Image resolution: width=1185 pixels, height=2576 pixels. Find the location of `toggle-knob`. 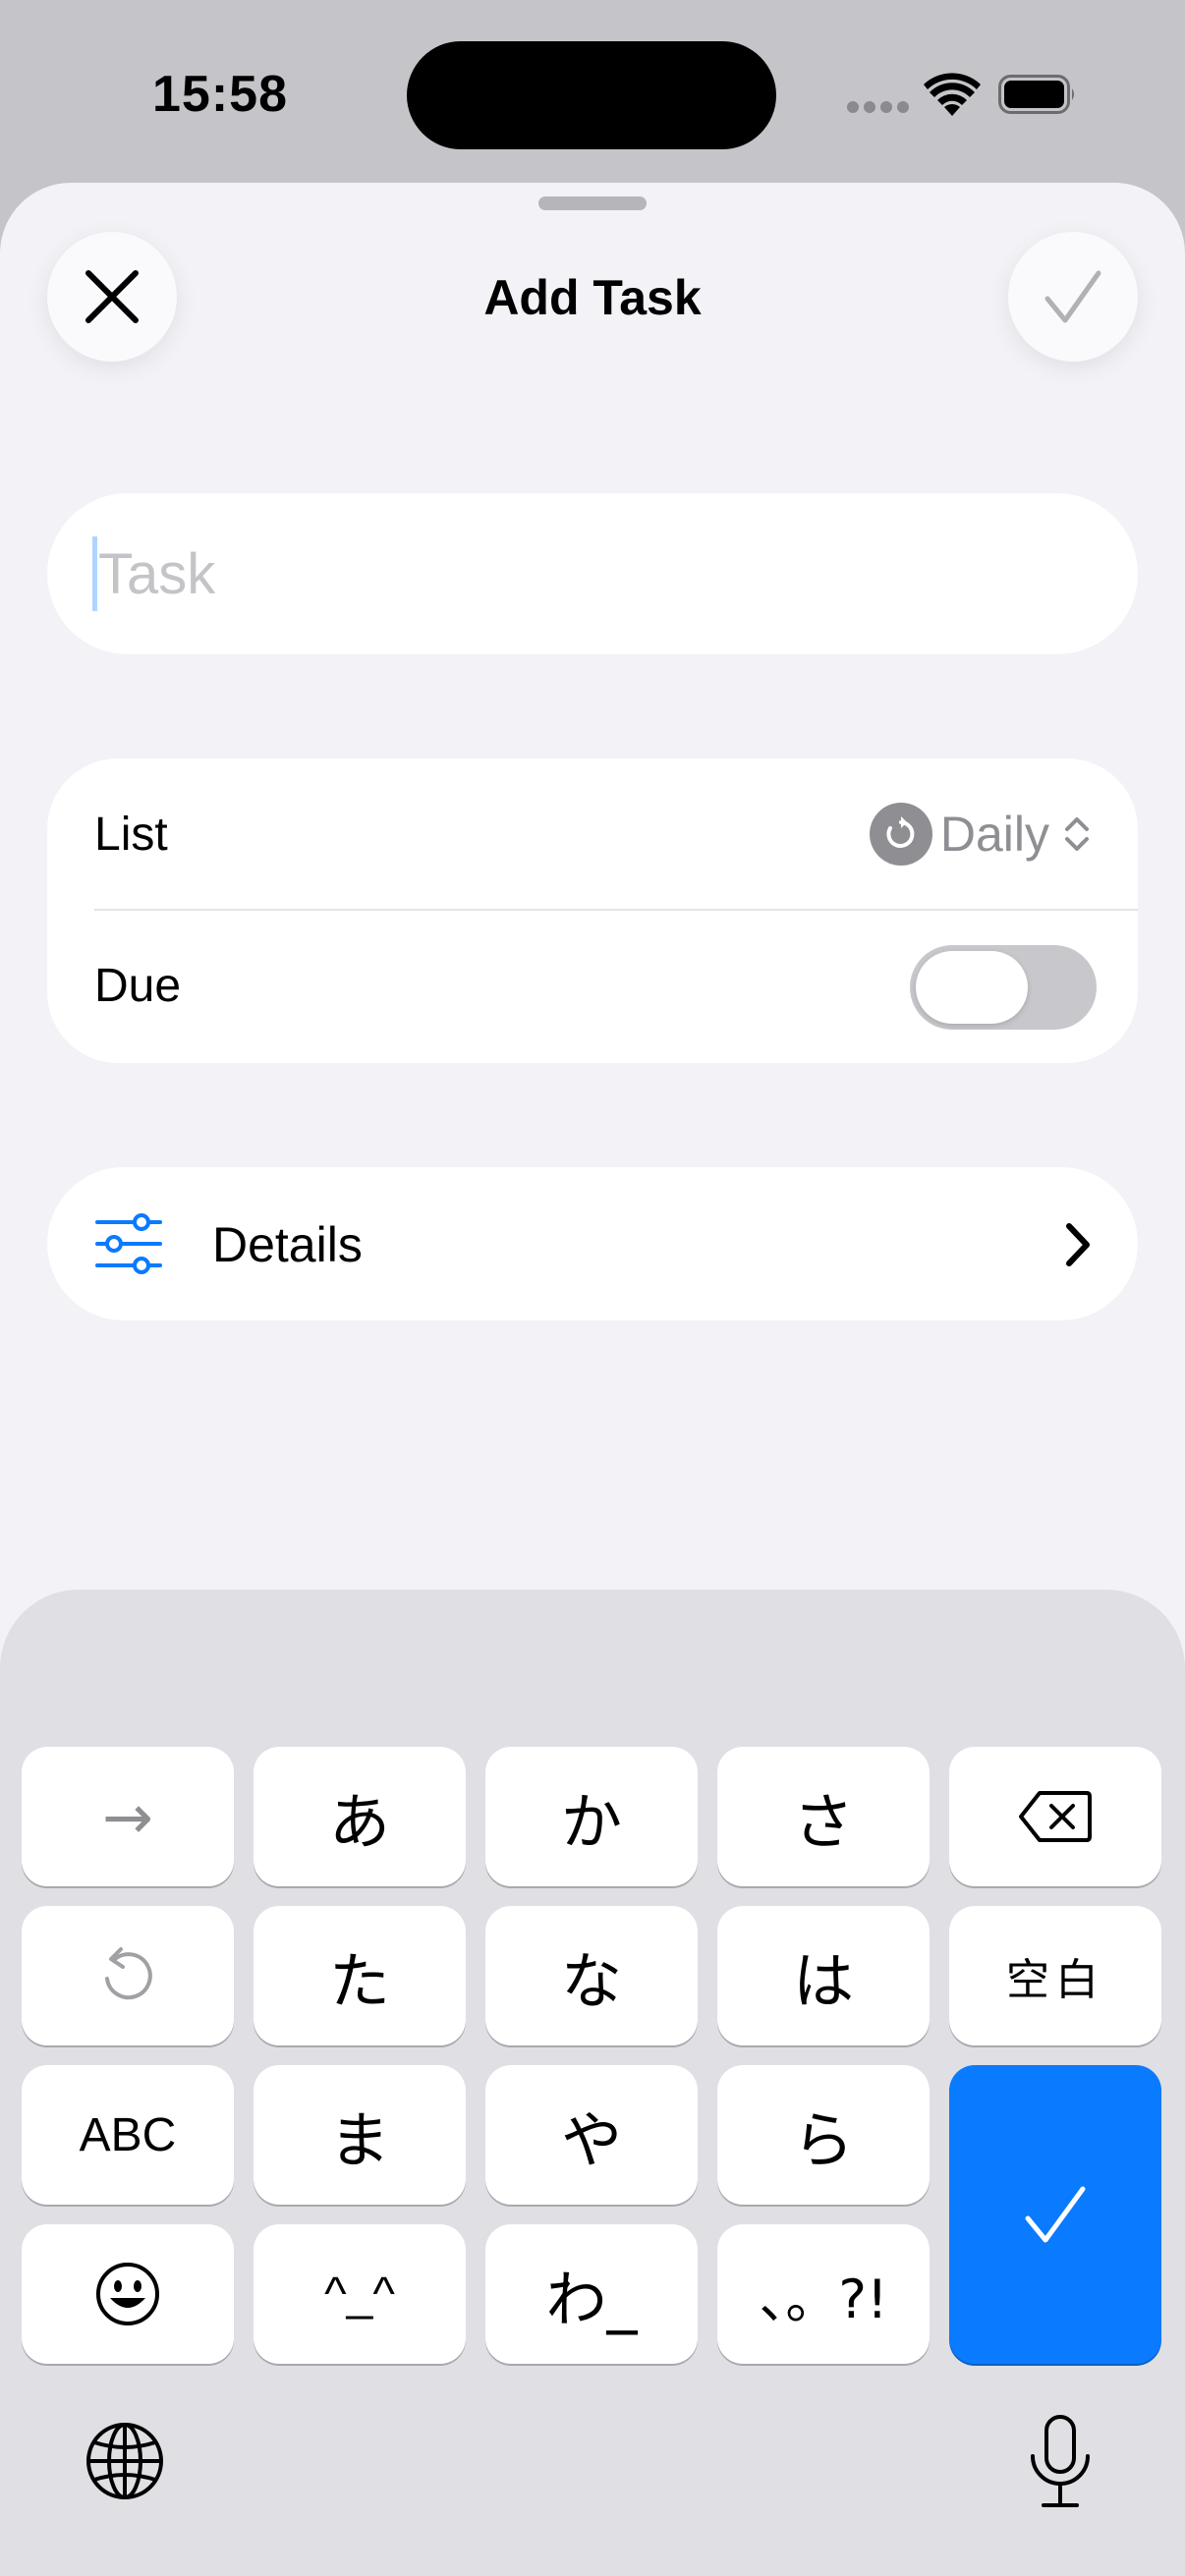

toggle-knob is located at coordinates (972, 987).